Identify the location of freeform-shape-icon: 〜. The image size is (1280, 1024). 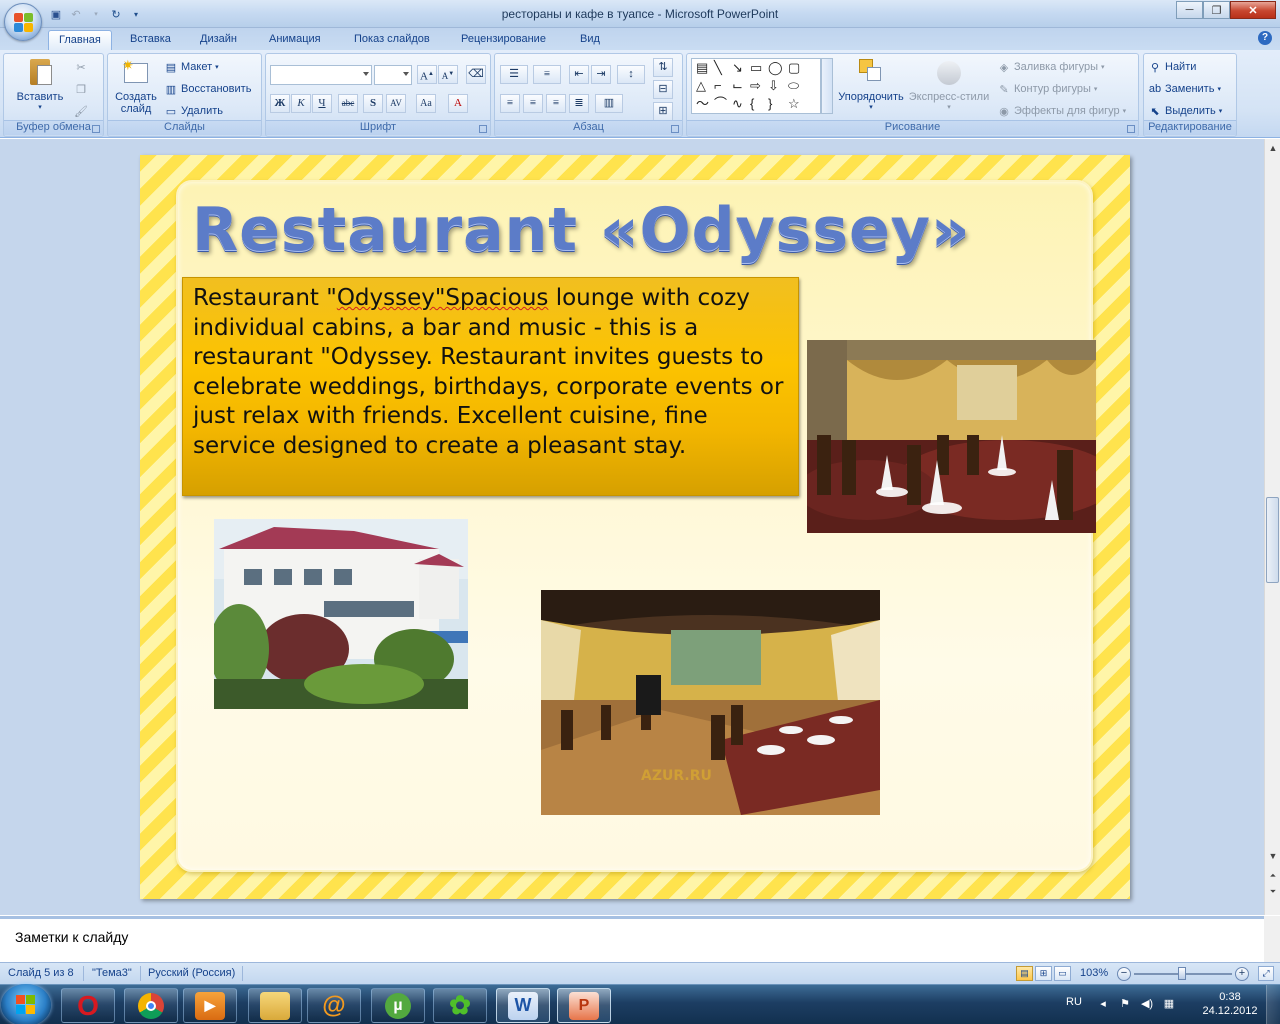
(702, 104).